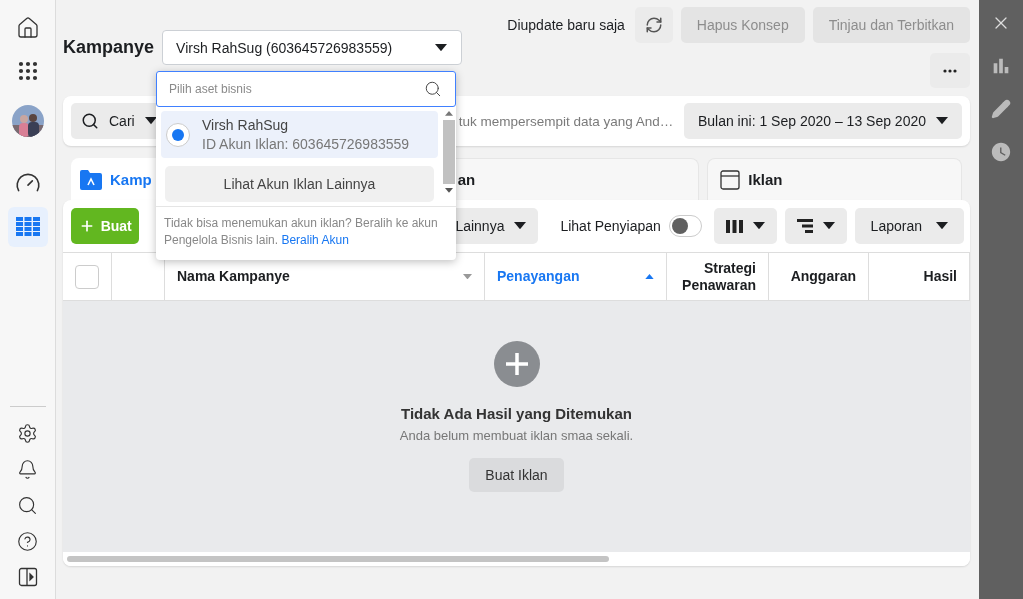  What do you see at coordinates (516, 435) in the screenshot?
I see `empty-message: Anda belum membuat iklan smaa sekali.` at bounding box center [516, 435].